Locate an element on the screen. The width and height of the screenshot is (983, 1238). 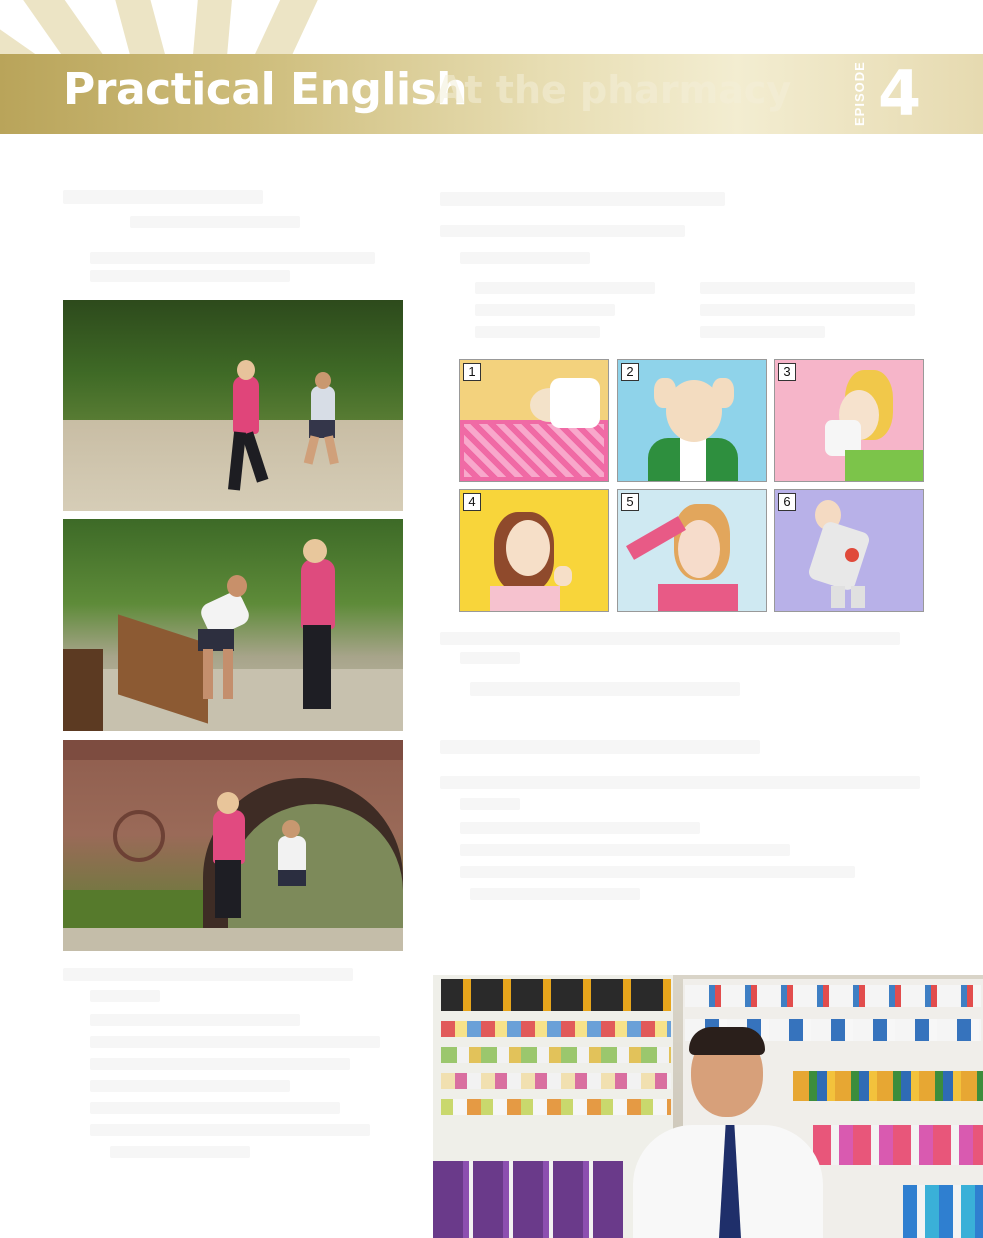
photo-pharmacist is located at coordinates (708, 1106).